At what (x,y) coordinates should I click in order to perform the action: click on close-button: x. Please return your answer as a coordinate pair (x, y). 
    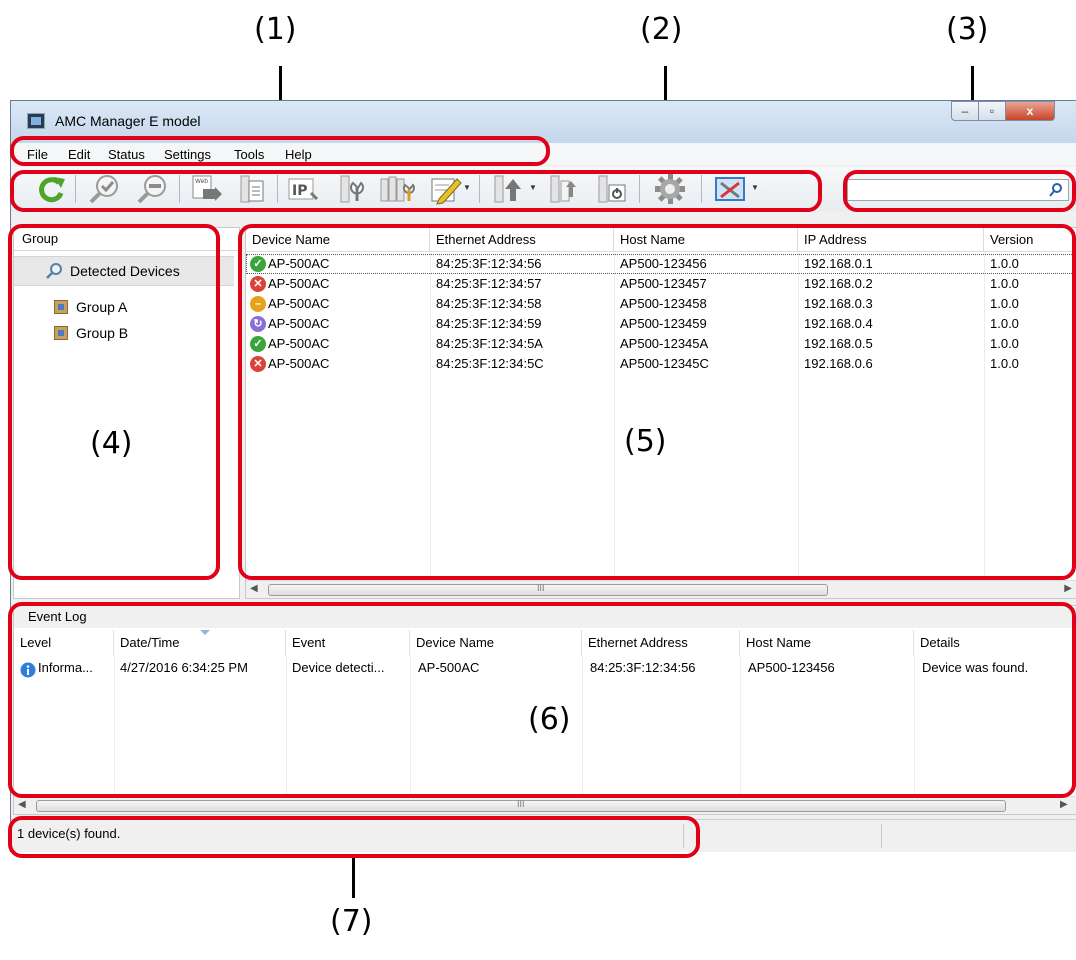
    Looking at the image, I should click on (1030, 111).